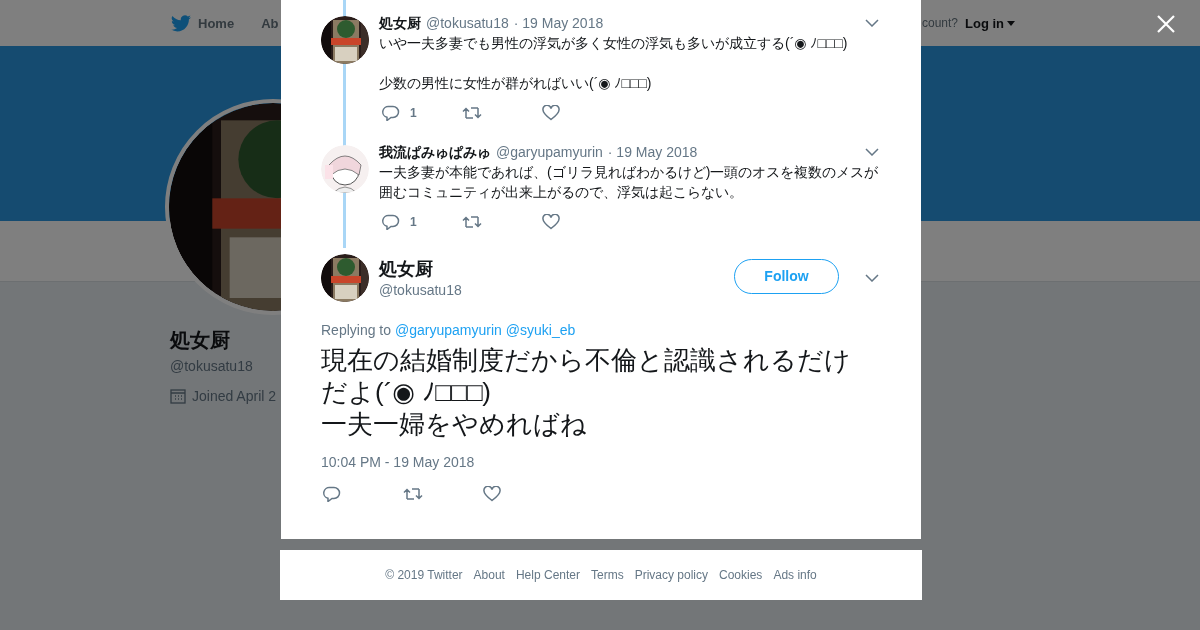 The width and height of the screenshot is (1200, 630). I want to click on replying-label: Replying to, so click(356, 330).